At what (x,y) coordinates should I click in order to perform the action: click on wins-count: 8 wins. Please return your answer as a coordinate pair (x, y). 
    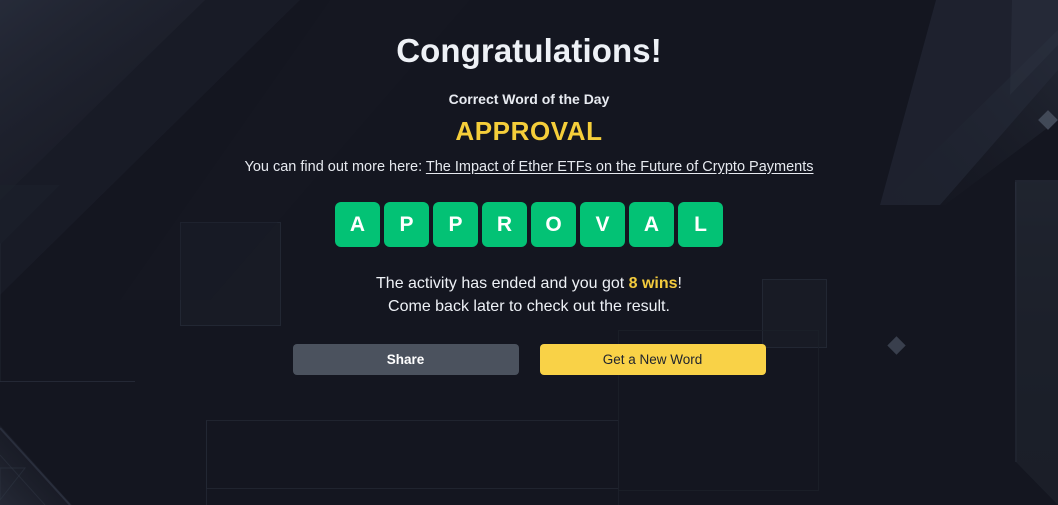
    Looking at the image, I should click on (653, 284).